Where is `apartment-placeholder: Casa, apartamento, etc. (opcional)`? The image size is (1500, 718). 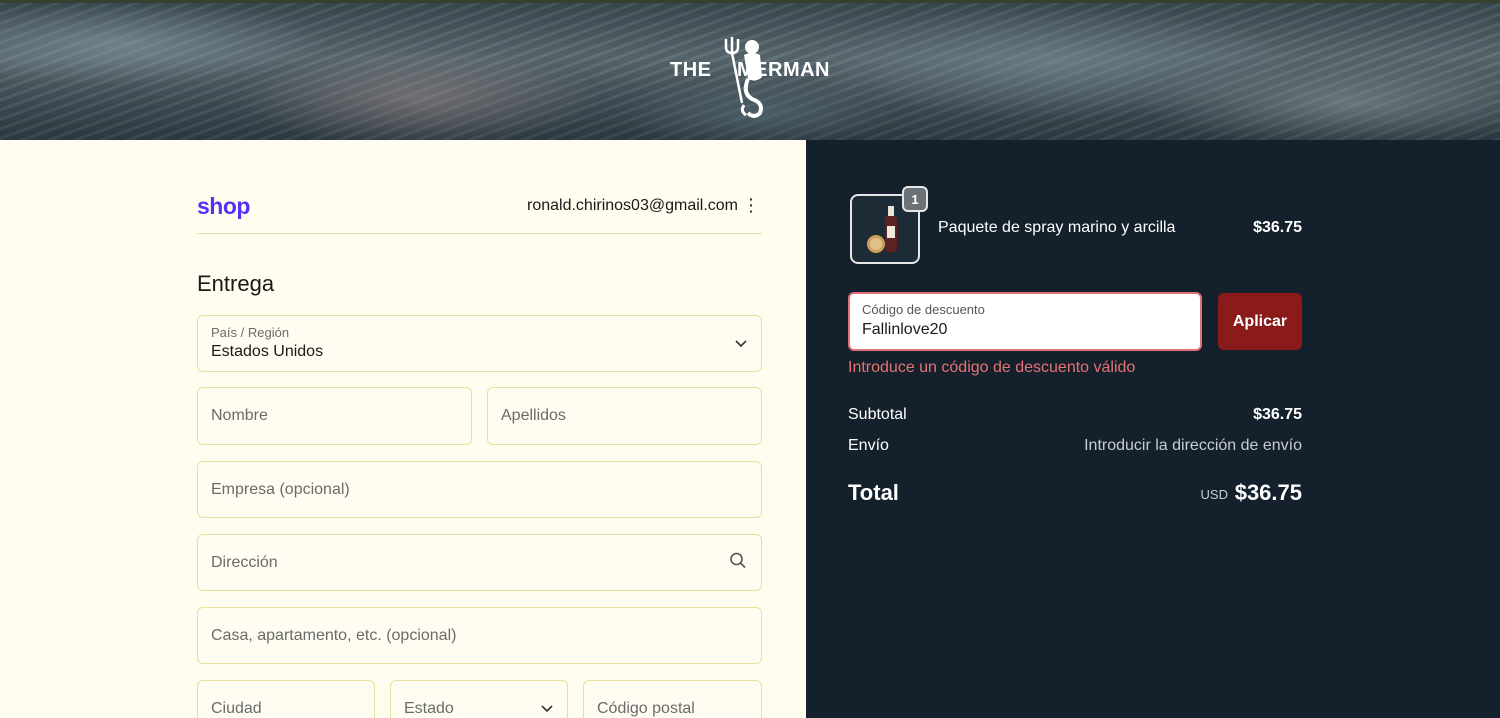
apartment-placeholder: Casa, apartamento, etc. (opcional) is located at coordinates (334, 635).